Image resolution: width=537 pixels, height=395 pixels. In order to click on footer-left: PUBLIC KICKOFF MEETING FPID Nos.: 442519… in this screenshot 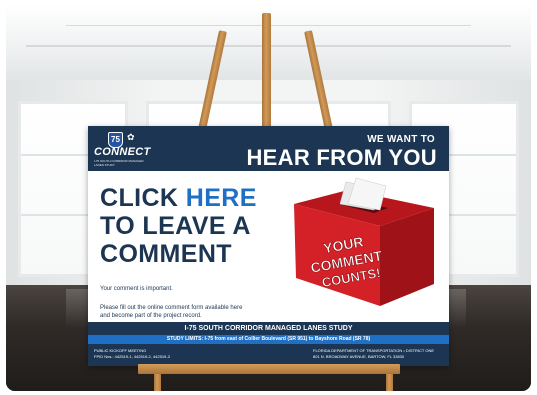, I will do `click(132, 354)`.